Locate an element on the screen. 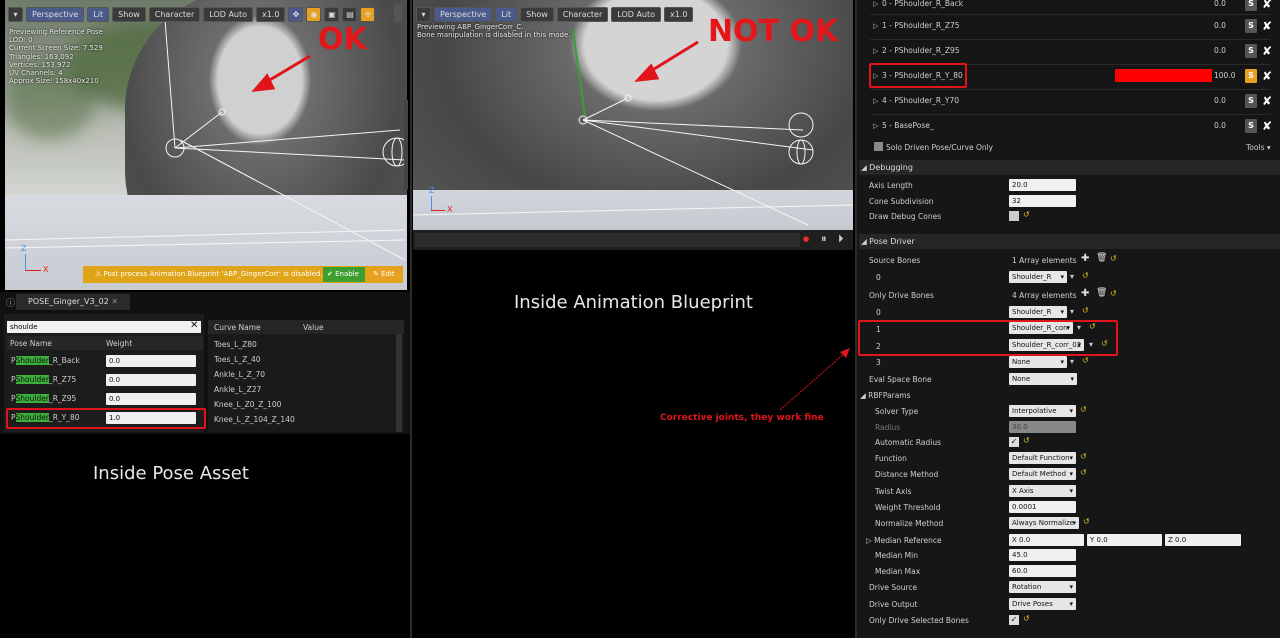  weight-threshold-field: 0.0001 is located at coordinates (1042, 507).